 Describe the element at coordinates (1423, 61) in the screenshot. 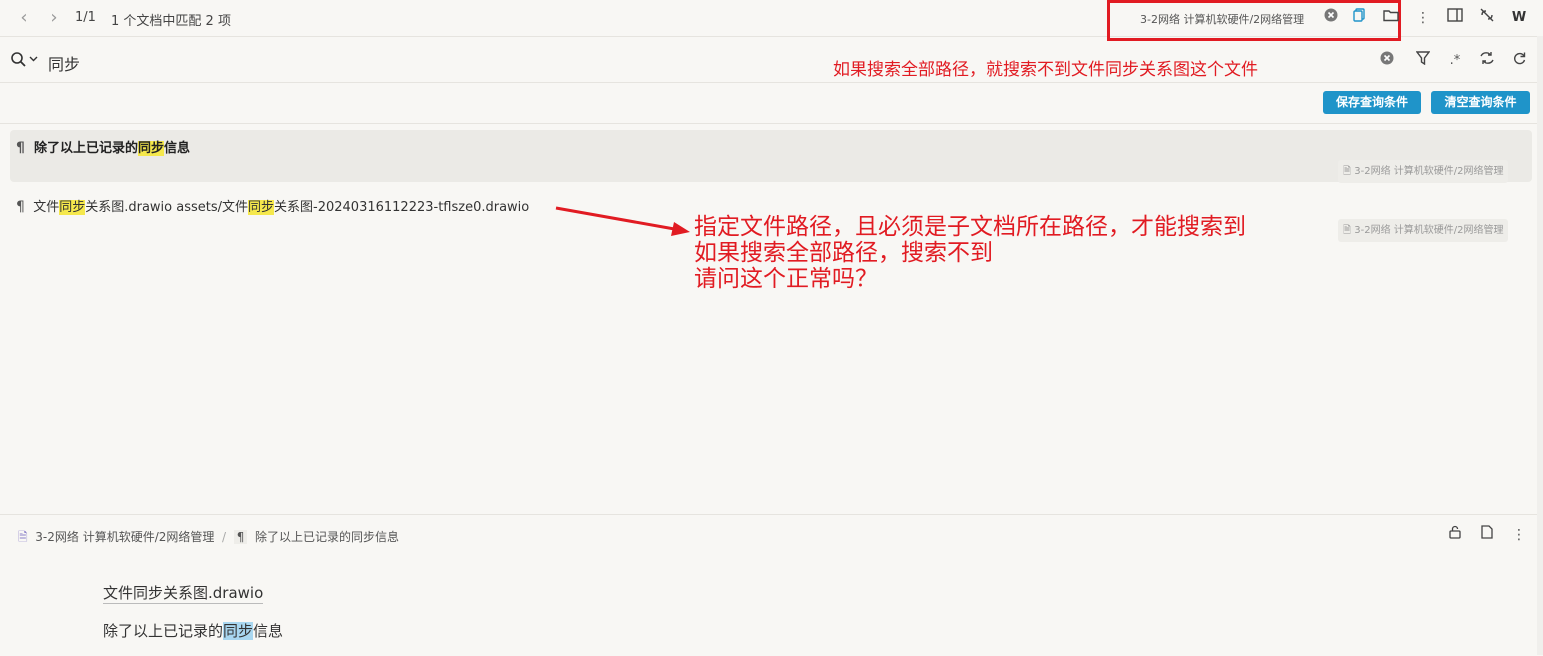

I see `filter-icon` at that location.